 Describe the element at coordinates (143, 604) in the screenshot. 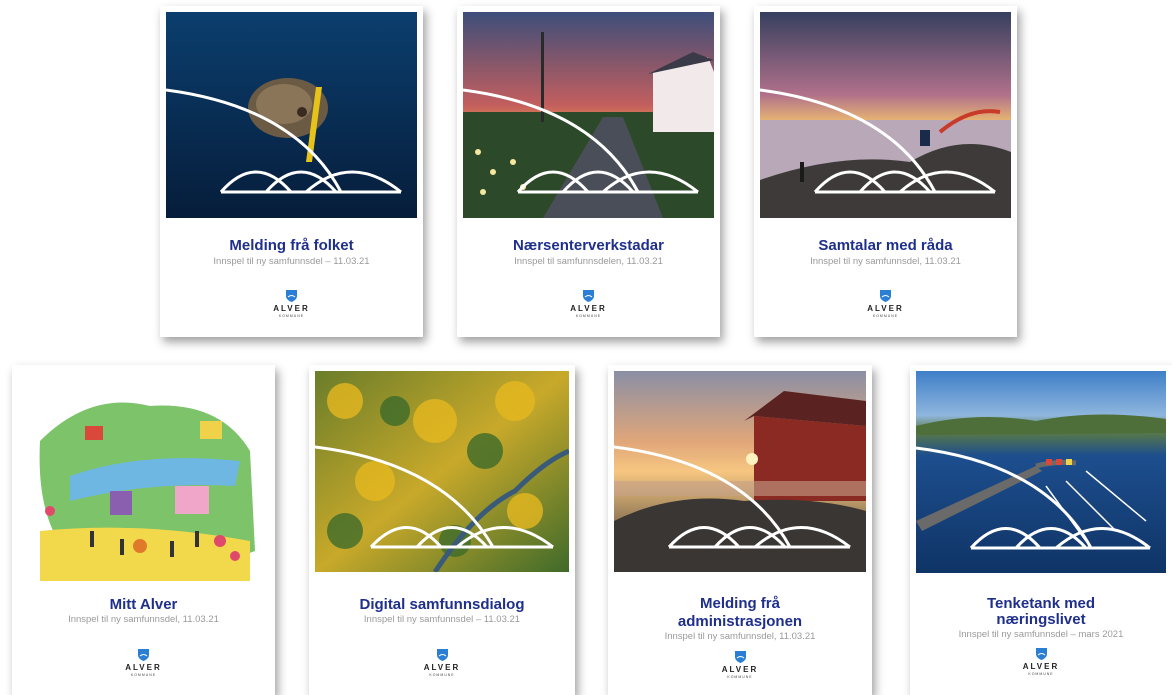

I see `report-title: Mitt Alver` at that location.